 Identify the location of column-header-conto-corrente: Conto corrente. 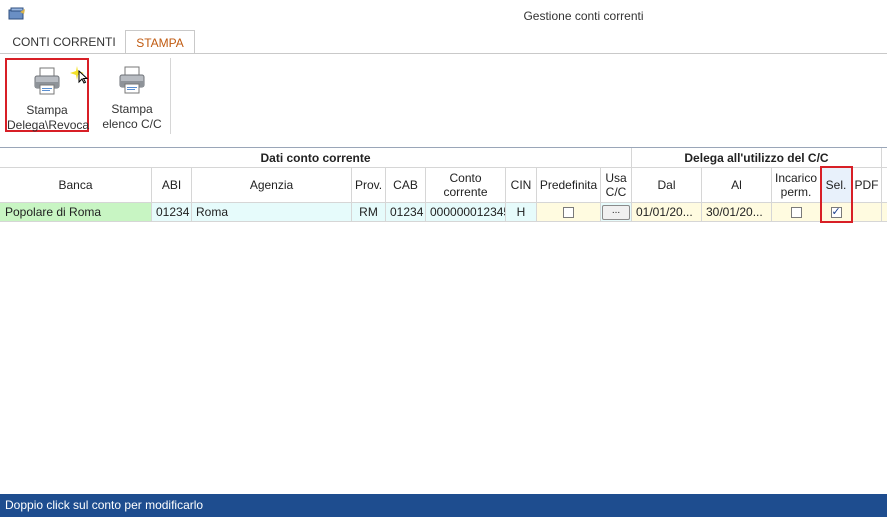
(466, 185).